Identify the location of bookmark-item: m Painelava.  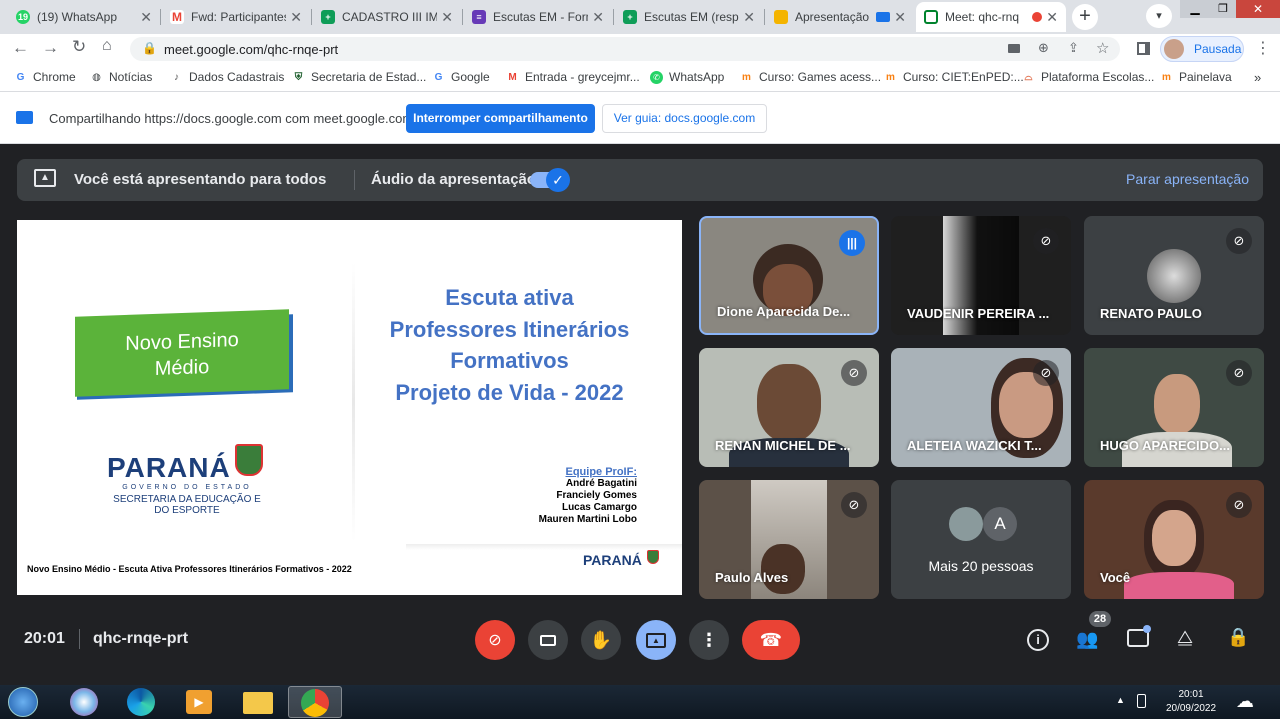
(1196, 77).